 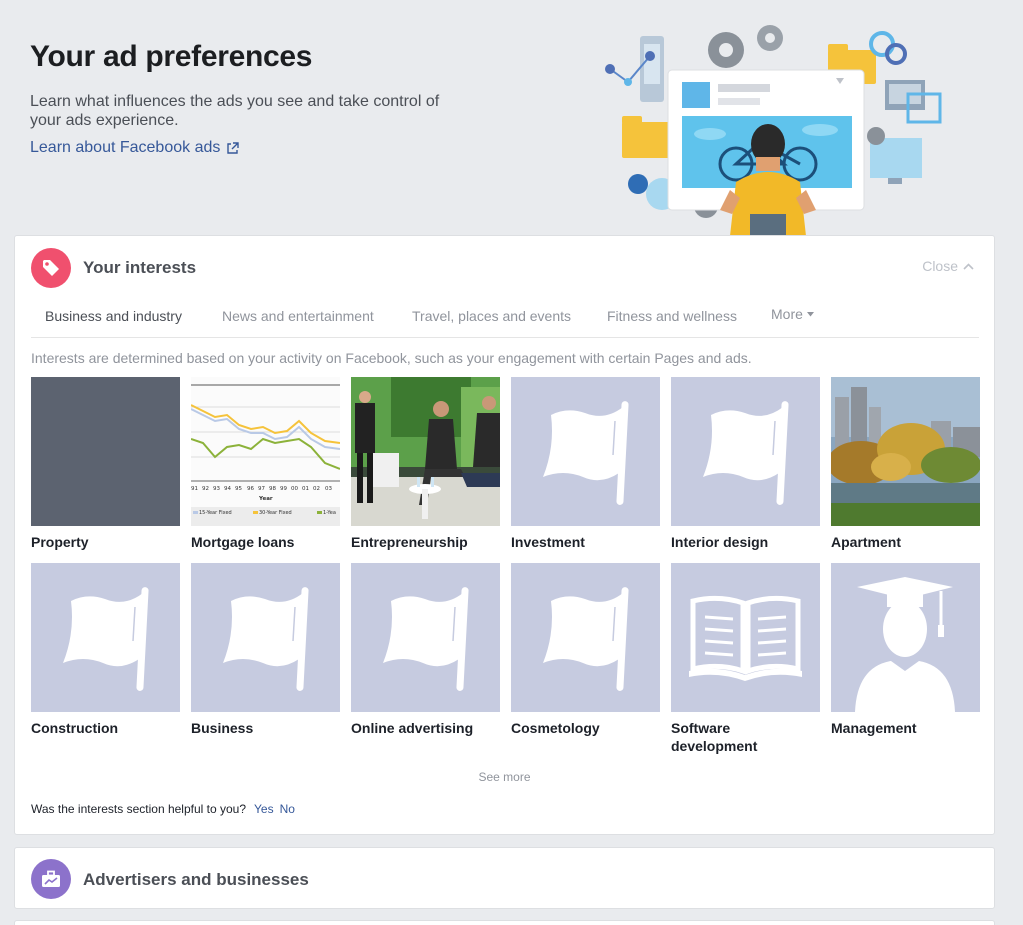 What do you see at coordinates (51, 268) in the screenshot?
I see `tag-icon` at bounding box center [51, 268].